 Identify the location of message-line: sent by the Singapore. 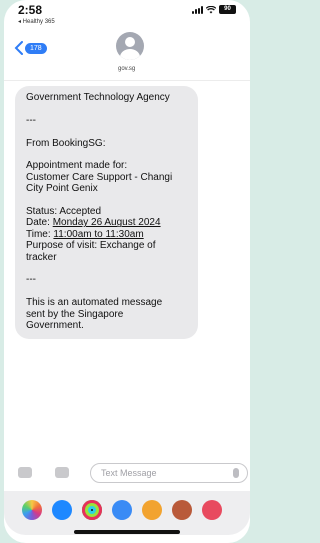
(75, 314).